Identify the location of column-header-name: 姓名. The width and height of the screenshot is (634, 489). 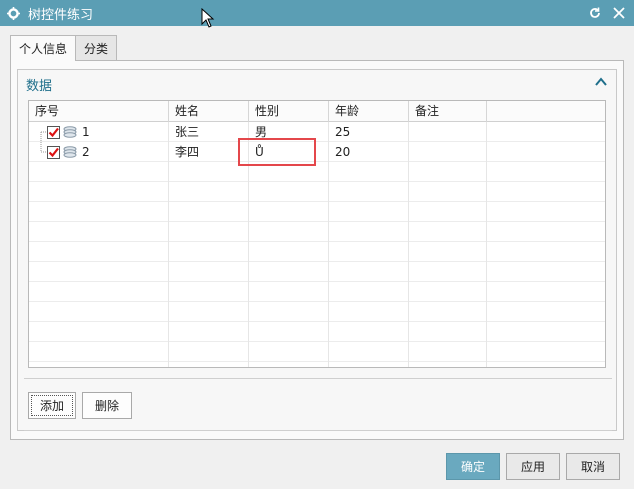
(209, 111).